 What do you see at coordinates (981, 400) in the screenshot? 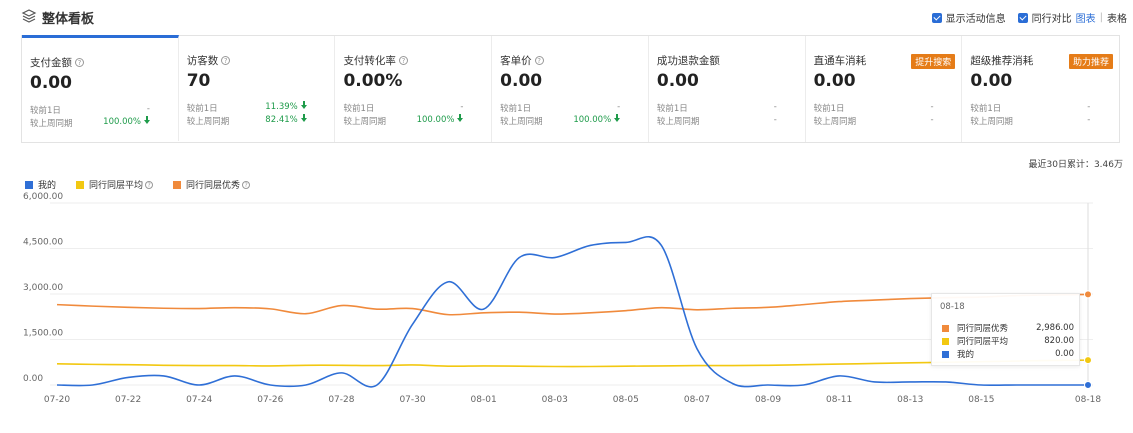
I see `x-tick-label: 08-15` at bounding box center [981, 400].